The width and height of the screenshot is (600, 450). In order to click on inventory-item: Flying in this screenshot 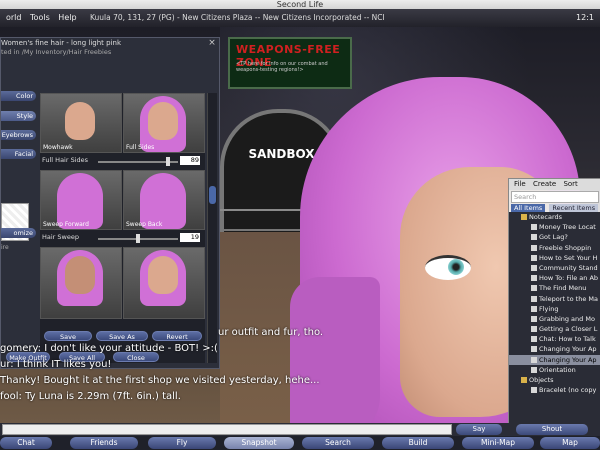, I will do `click(554, 309)`.